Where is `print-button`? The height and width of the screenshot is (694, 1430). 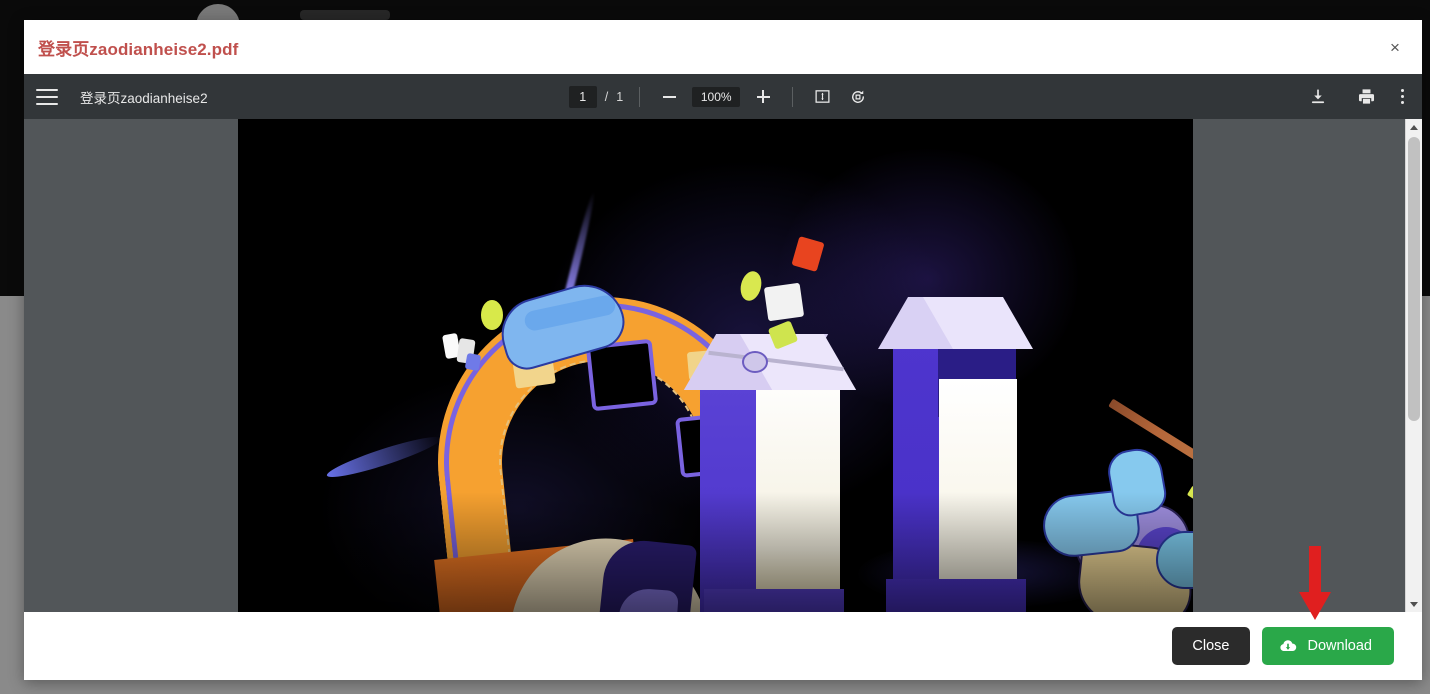 print-button is located at coordinates (1366, 97).